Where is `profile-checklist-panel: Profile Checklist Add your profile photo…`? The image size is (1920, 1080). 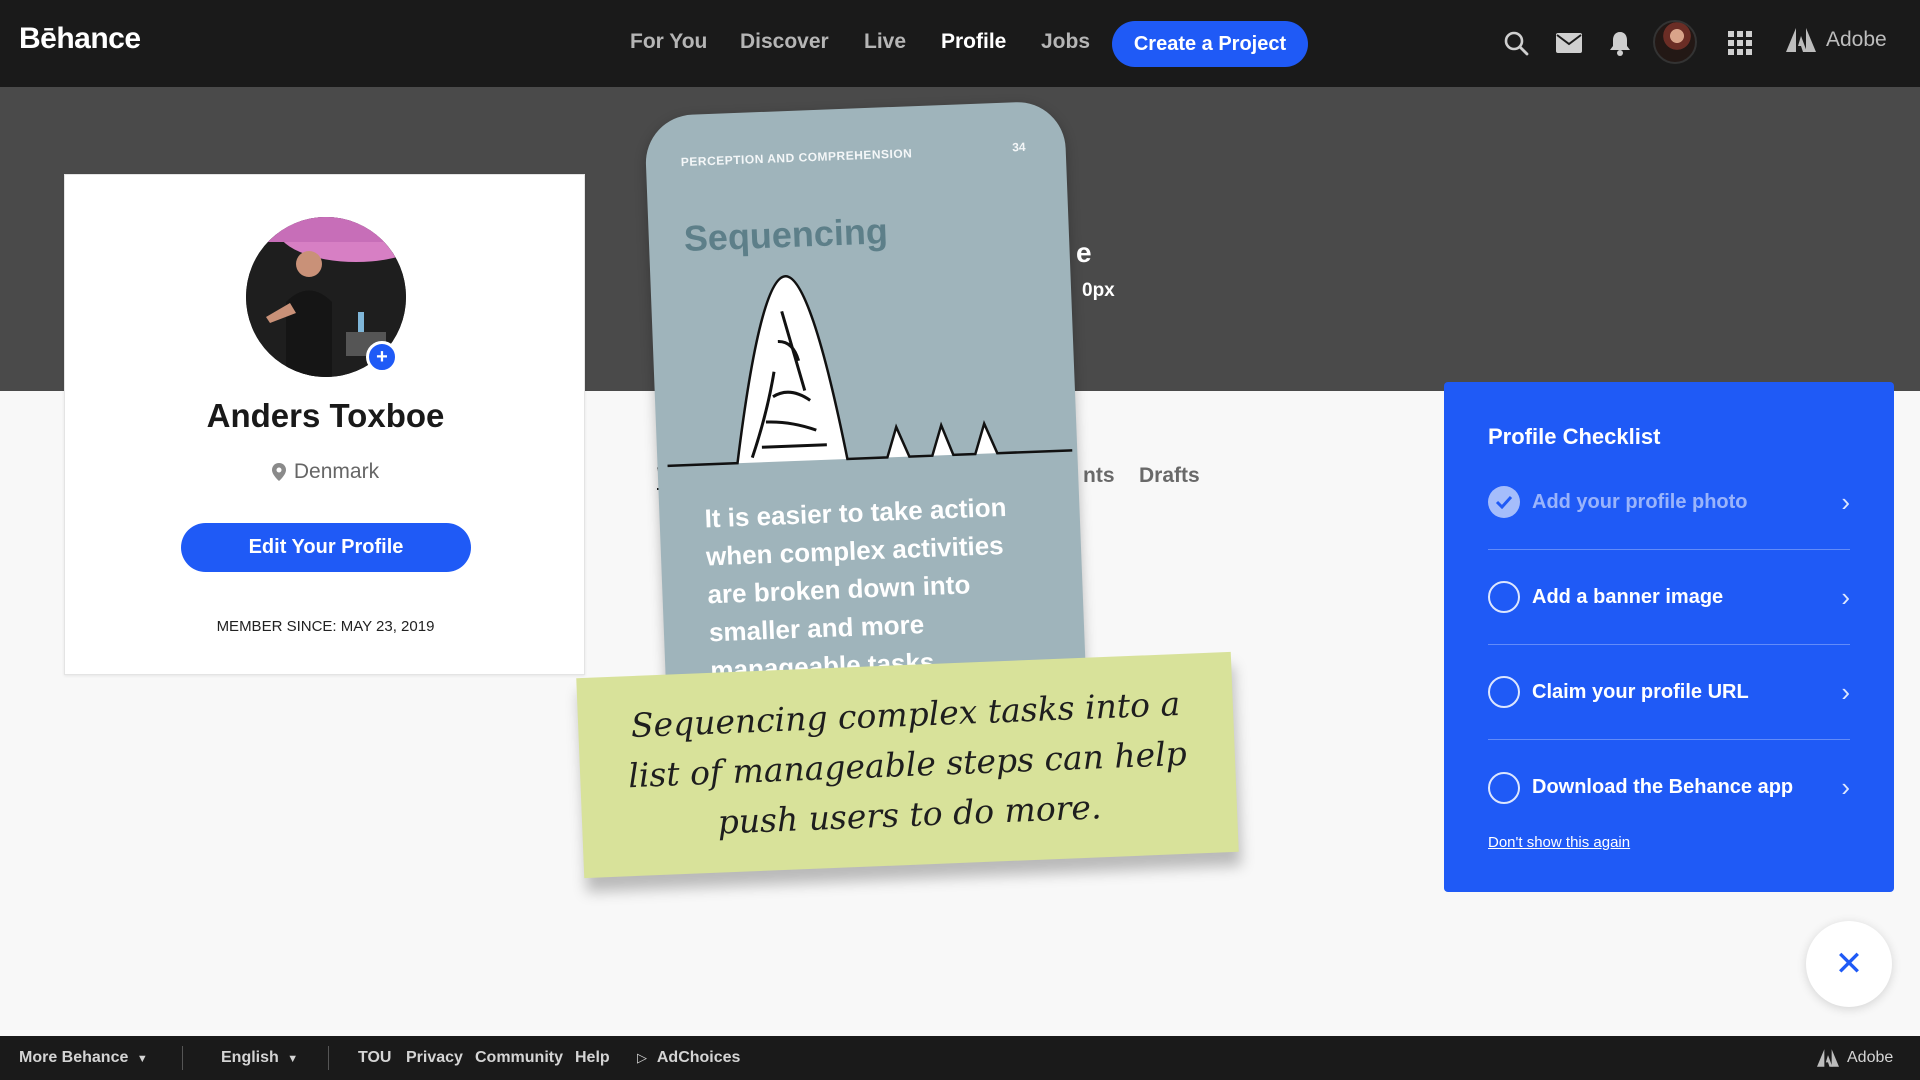 profile-checklist-panel: Profile Checklist Add your profile photo… is located at coordinates (1669, 637).